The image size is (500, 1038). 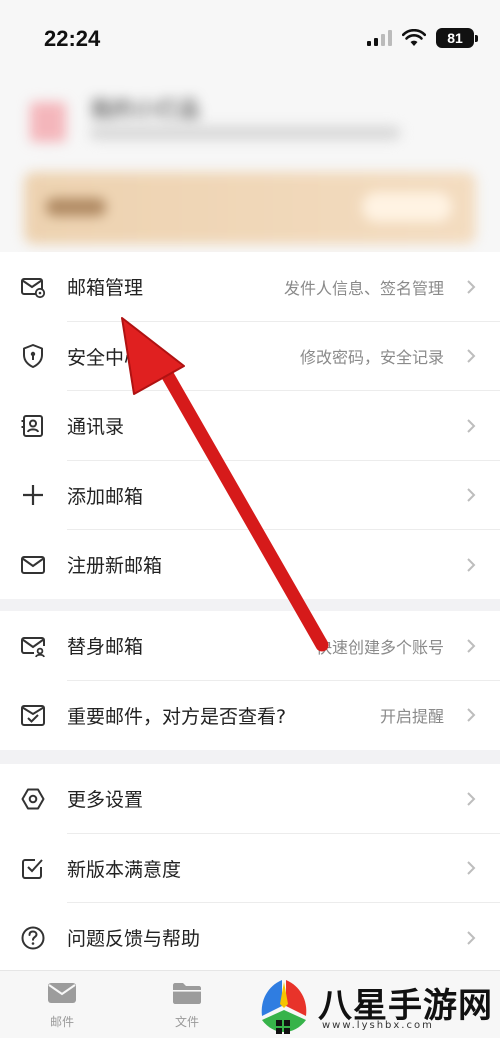 I want to click on menu-label: 注册新邮箱, so click(x=115, y=566).